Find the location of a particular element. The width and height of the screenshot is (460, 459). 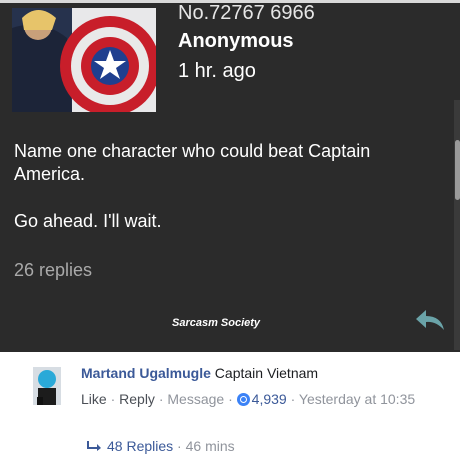

scrollbar-thumb is located at coordinates (457, 170).